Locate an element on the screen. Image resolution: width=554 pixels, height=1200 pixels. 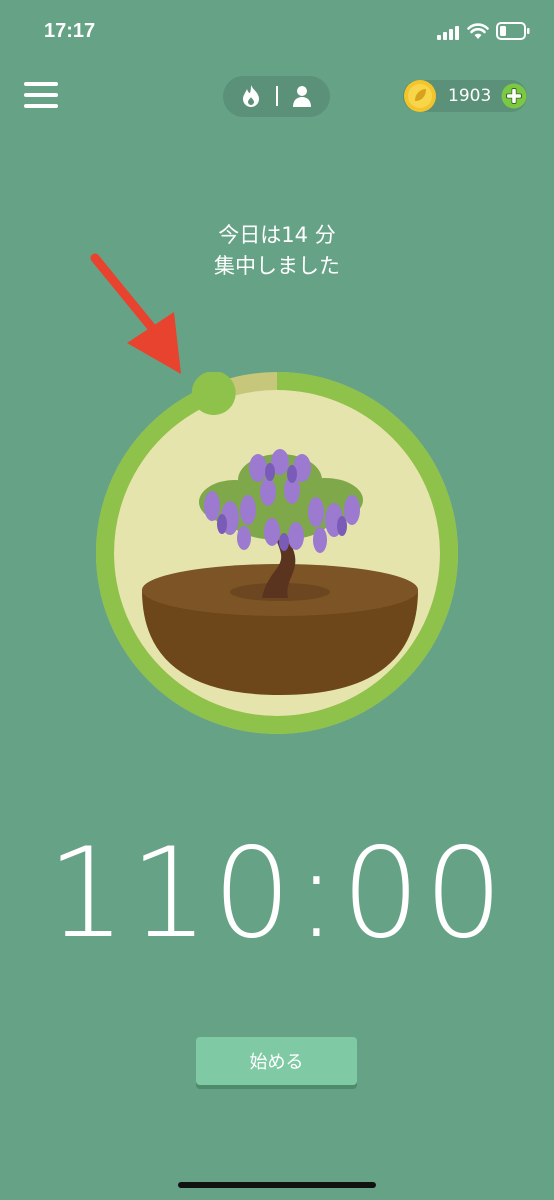
person-icon is located at coordinates (302, 96).